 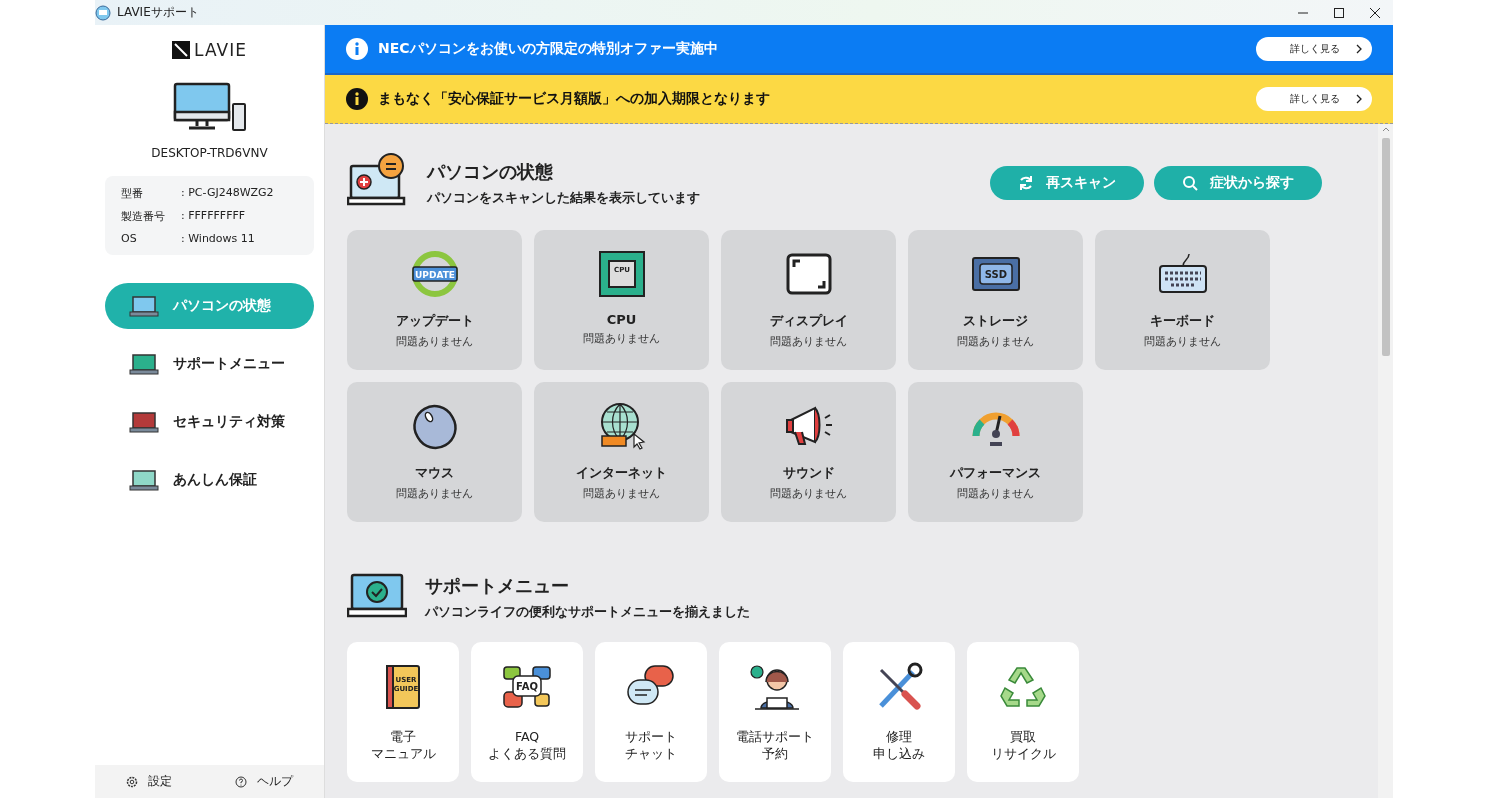 What do you see at coordinates (209, 107) in the screenshot?
I see `desktop-pc-icon` at bounding box center [209, 107].